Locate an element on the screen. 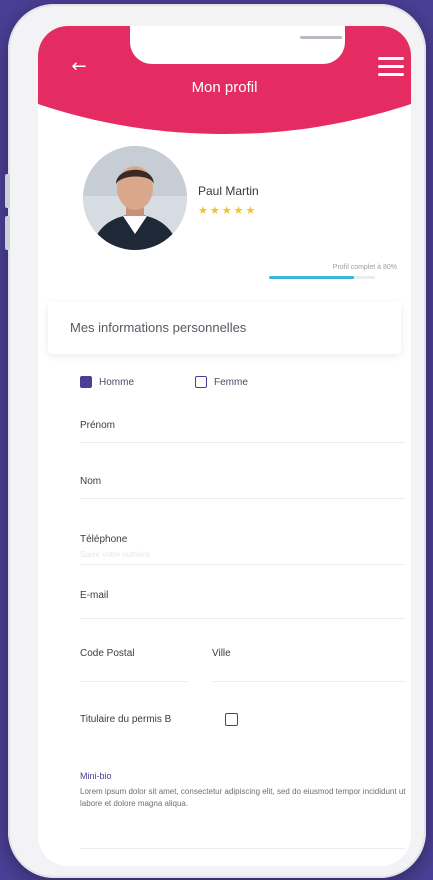  firstname-input is located at coordinates (242, 442).